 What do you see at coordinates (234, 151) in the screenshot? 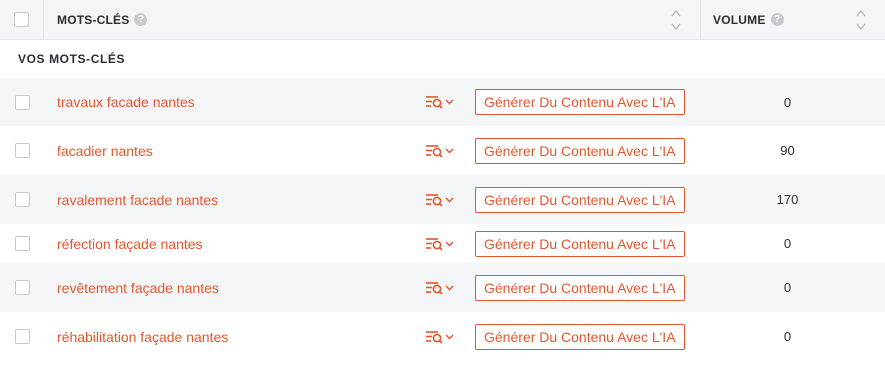
I see `keyword-link: facadier nantes` at bounding box center [234, 151].